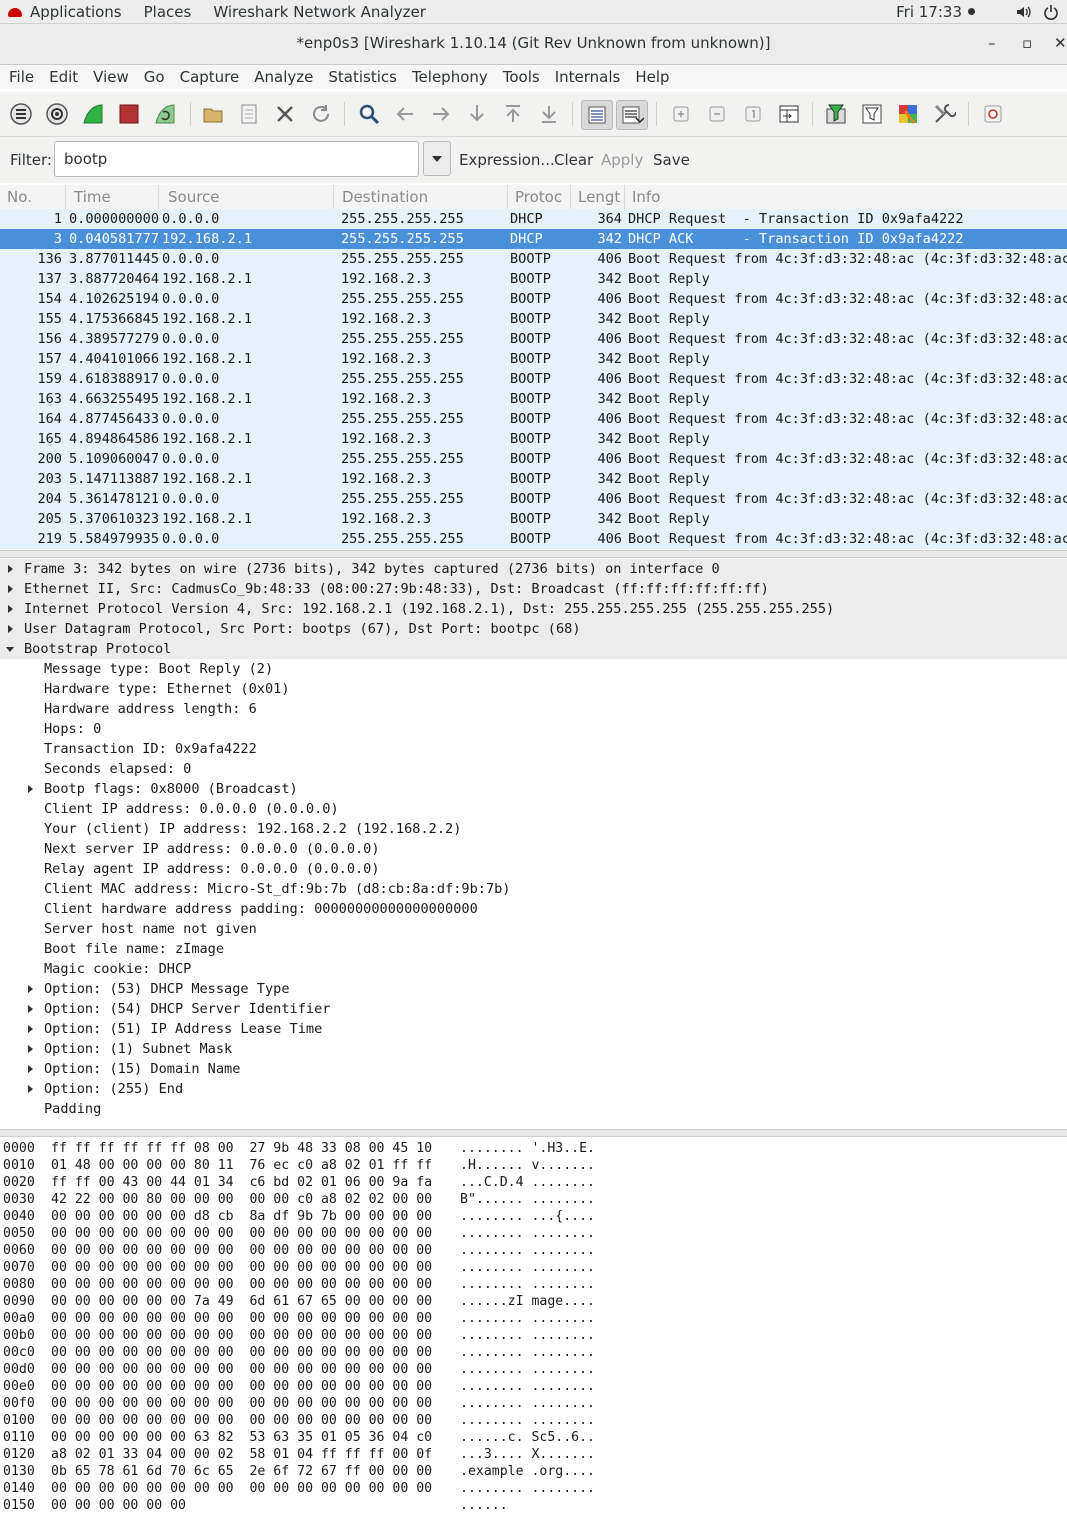  What do you see at coordinates (538, 197) in the screenshot?
I see `column-protocol: Protoc` at bounding box center [538, 197].